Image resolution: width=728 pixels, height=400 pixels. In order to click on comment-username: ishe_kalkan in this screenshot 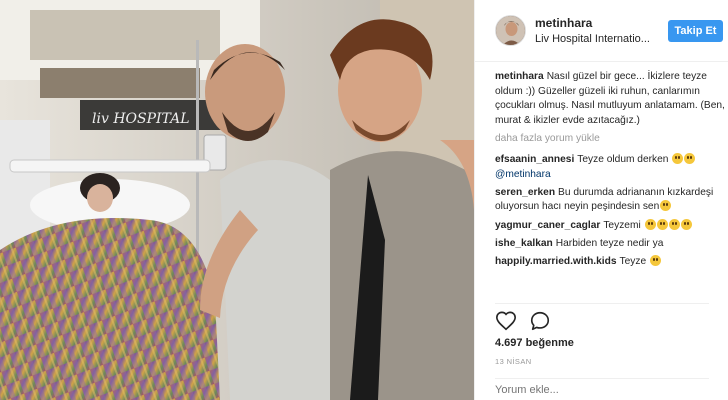, I will do `click(524, 243)`.